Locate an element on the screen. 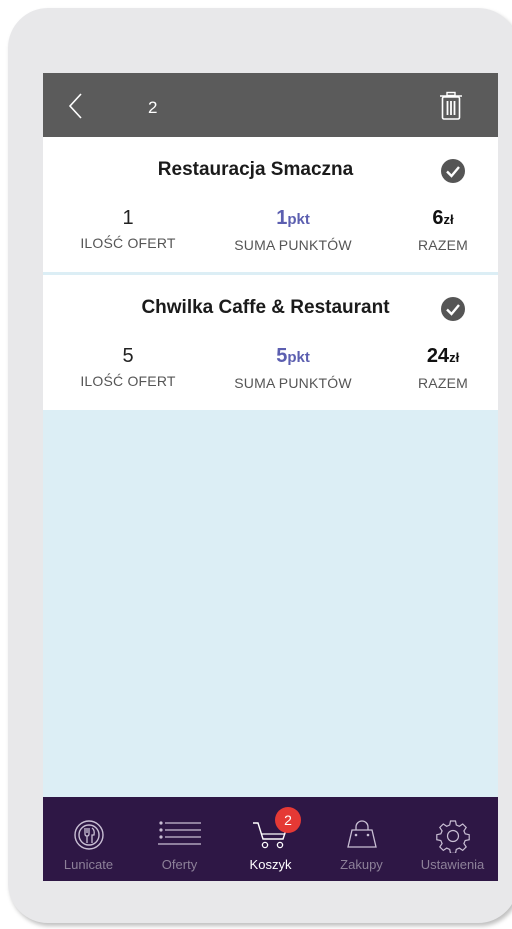  points-value: 5pkt is located at coordinates (293, 357).